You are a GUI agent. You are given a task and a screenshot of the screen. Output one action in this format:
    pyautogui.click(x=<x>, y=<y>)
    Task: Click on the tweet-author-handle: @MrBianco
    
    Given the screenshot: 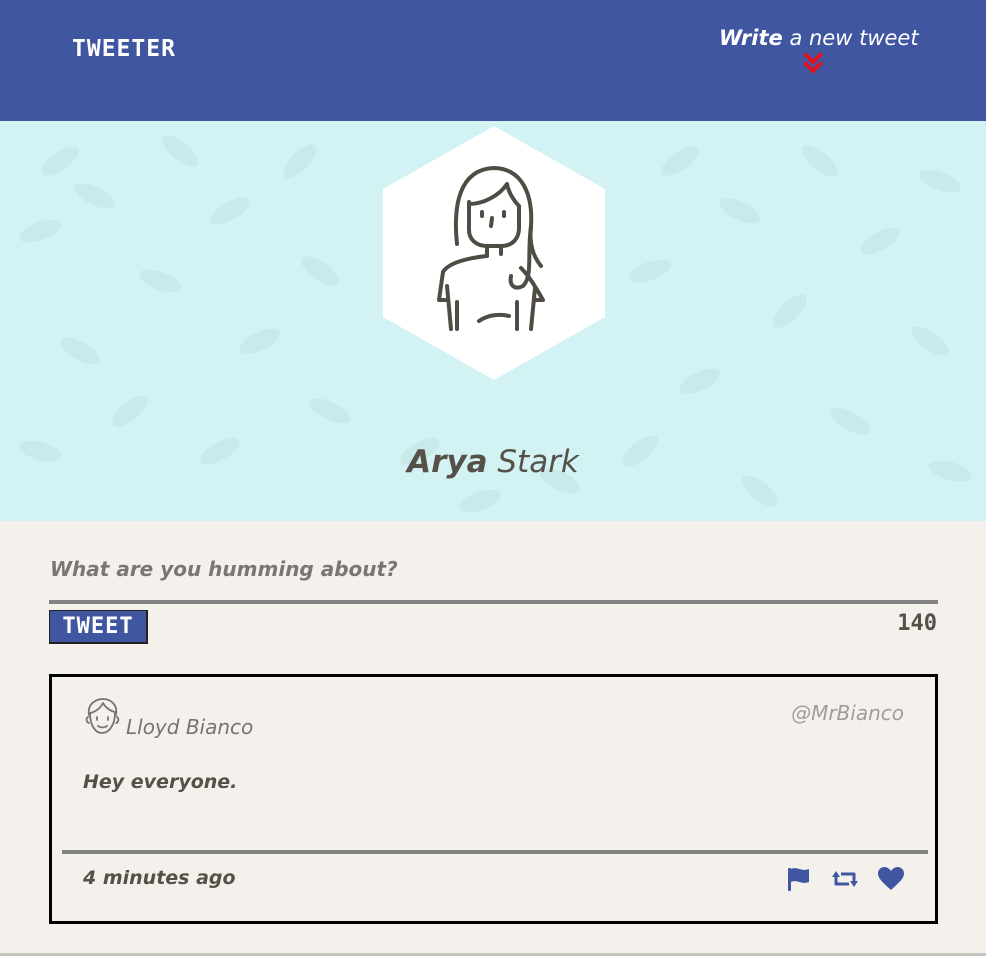 What is the action you would take?
    pyautogui.click(x=847, y=713)
    